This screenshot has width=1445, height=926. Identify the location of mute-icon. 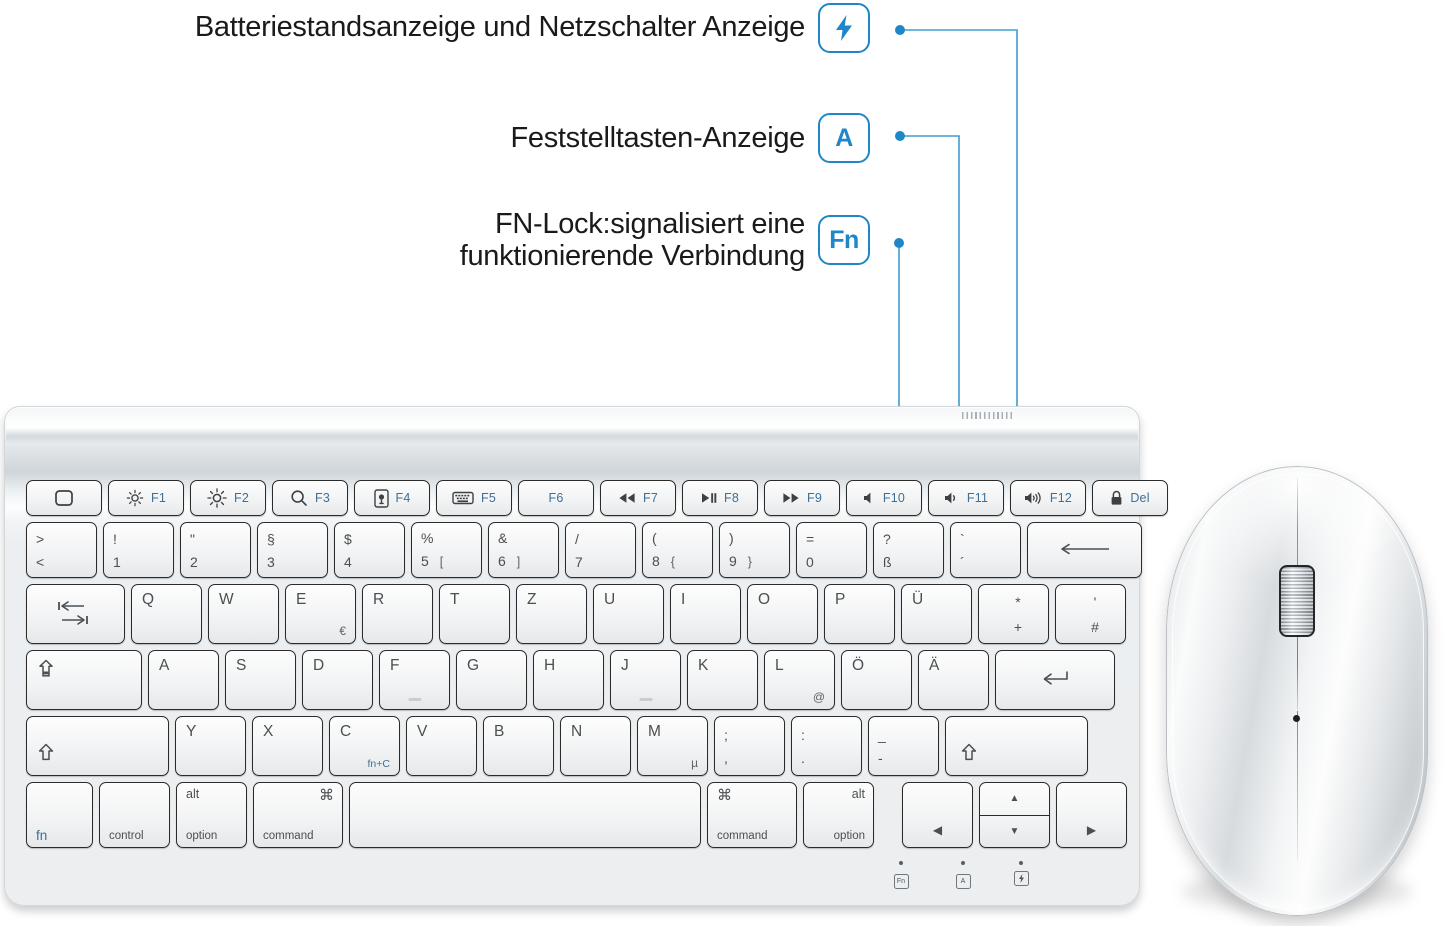
(869, 498).